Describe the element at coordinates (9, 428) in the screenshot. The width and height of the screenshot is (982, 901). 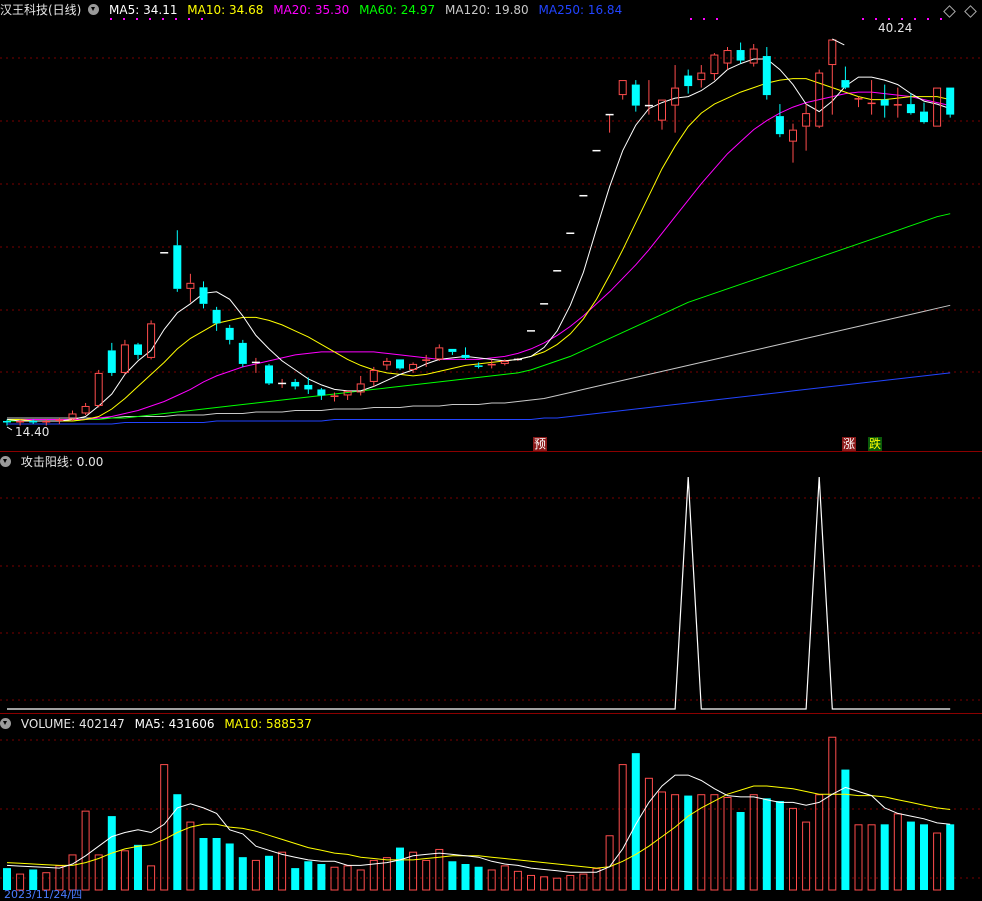
I see `low-marker` at that location.